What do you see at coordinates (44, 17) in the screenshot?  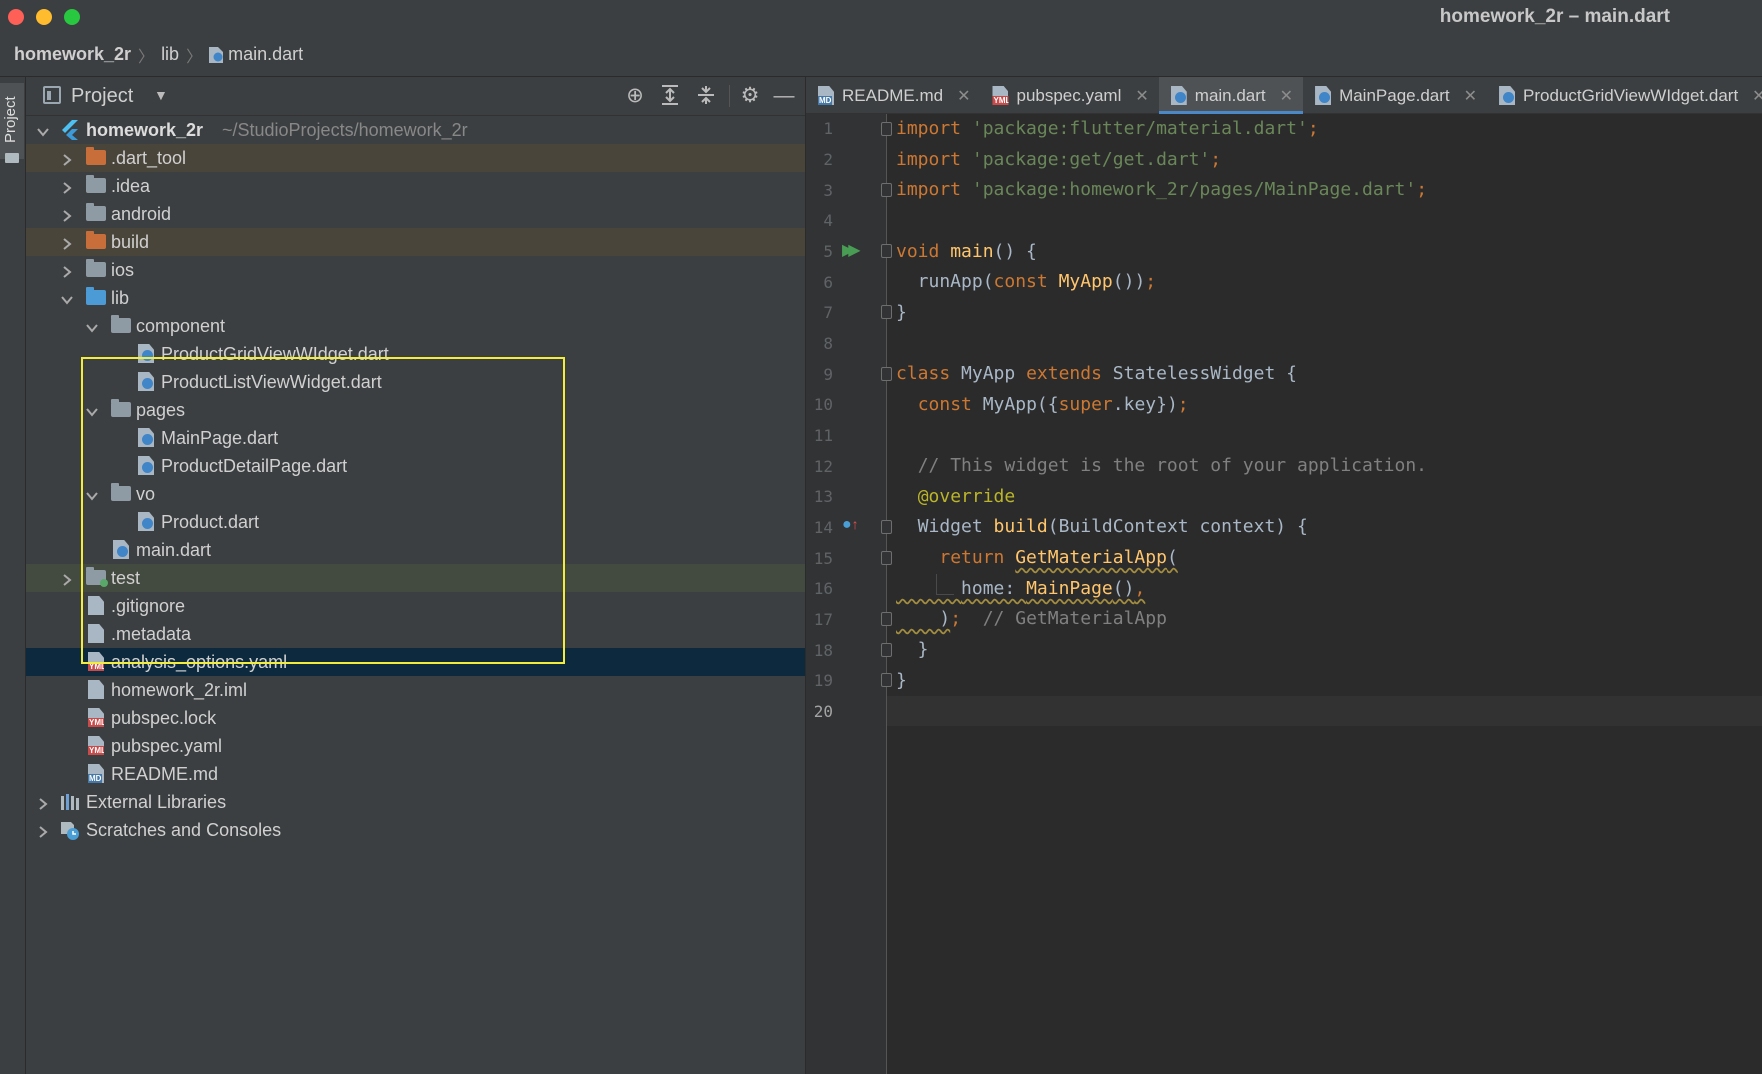 I see `minimize-window-button` at bounding box center [44, 17].